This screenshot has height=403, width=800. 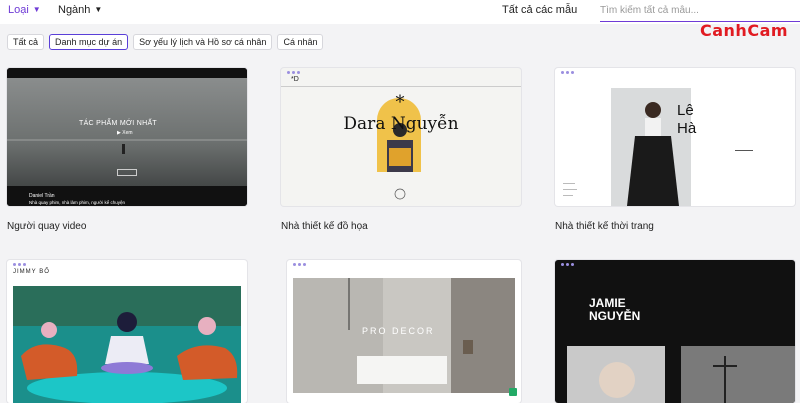 What do you see at coordinates (18, 10) in the screenshot?
I see `category-label: Loại` at bounding box center [18, 10].